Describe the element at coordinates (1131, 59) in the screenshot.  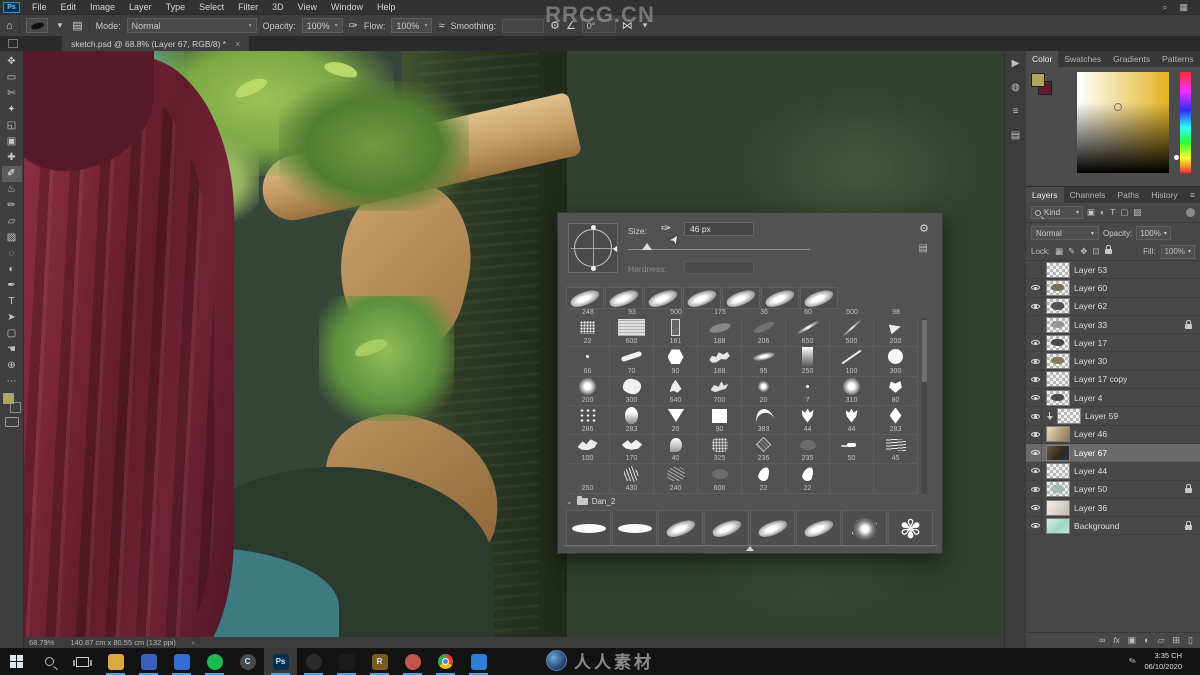
I see `tab-gradients: Gradients` at that location.